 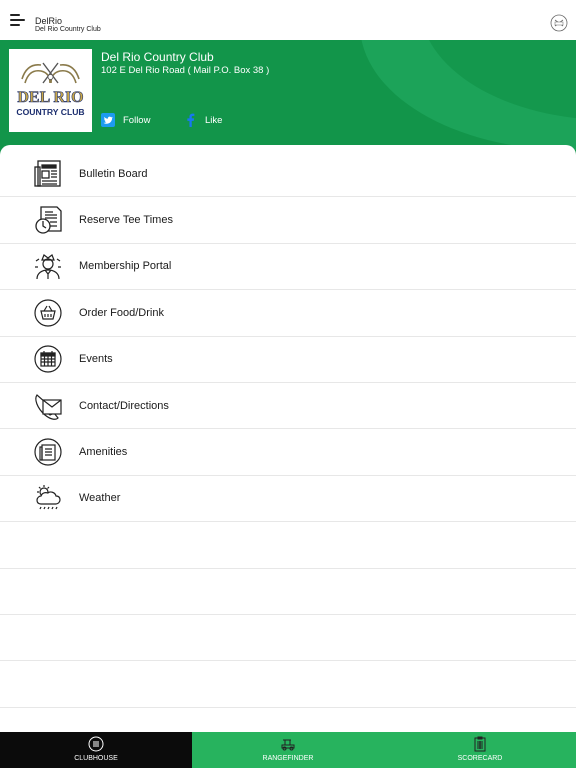 I want to click on menu-item-label: Order Food/Drink, so click(x=121, y=312).